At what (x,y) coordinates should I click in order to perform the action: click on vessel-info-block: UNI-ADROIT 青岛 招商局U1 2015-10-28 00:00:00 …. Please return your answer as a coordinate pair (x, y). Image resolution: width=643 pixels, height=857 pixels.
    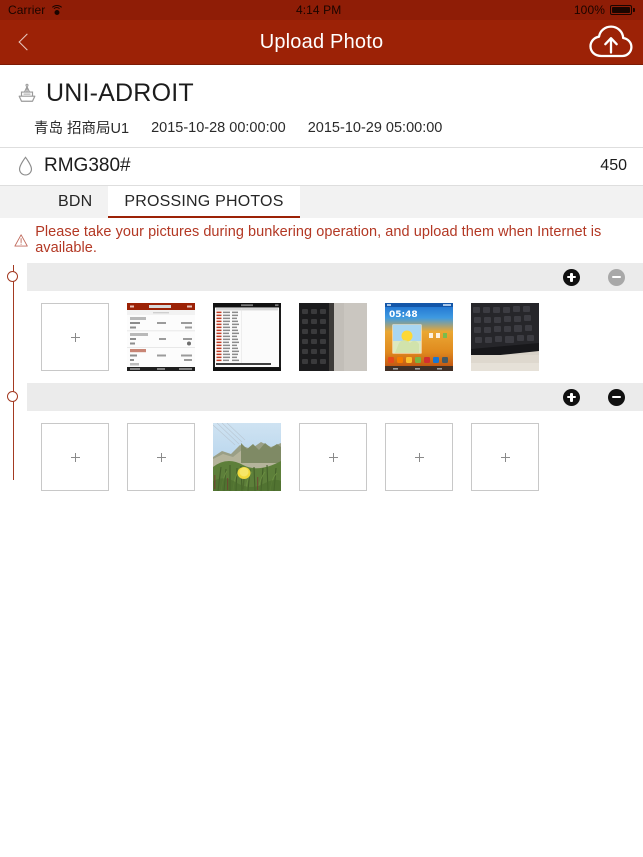
    Looking at the image, I should click on (321, 125).